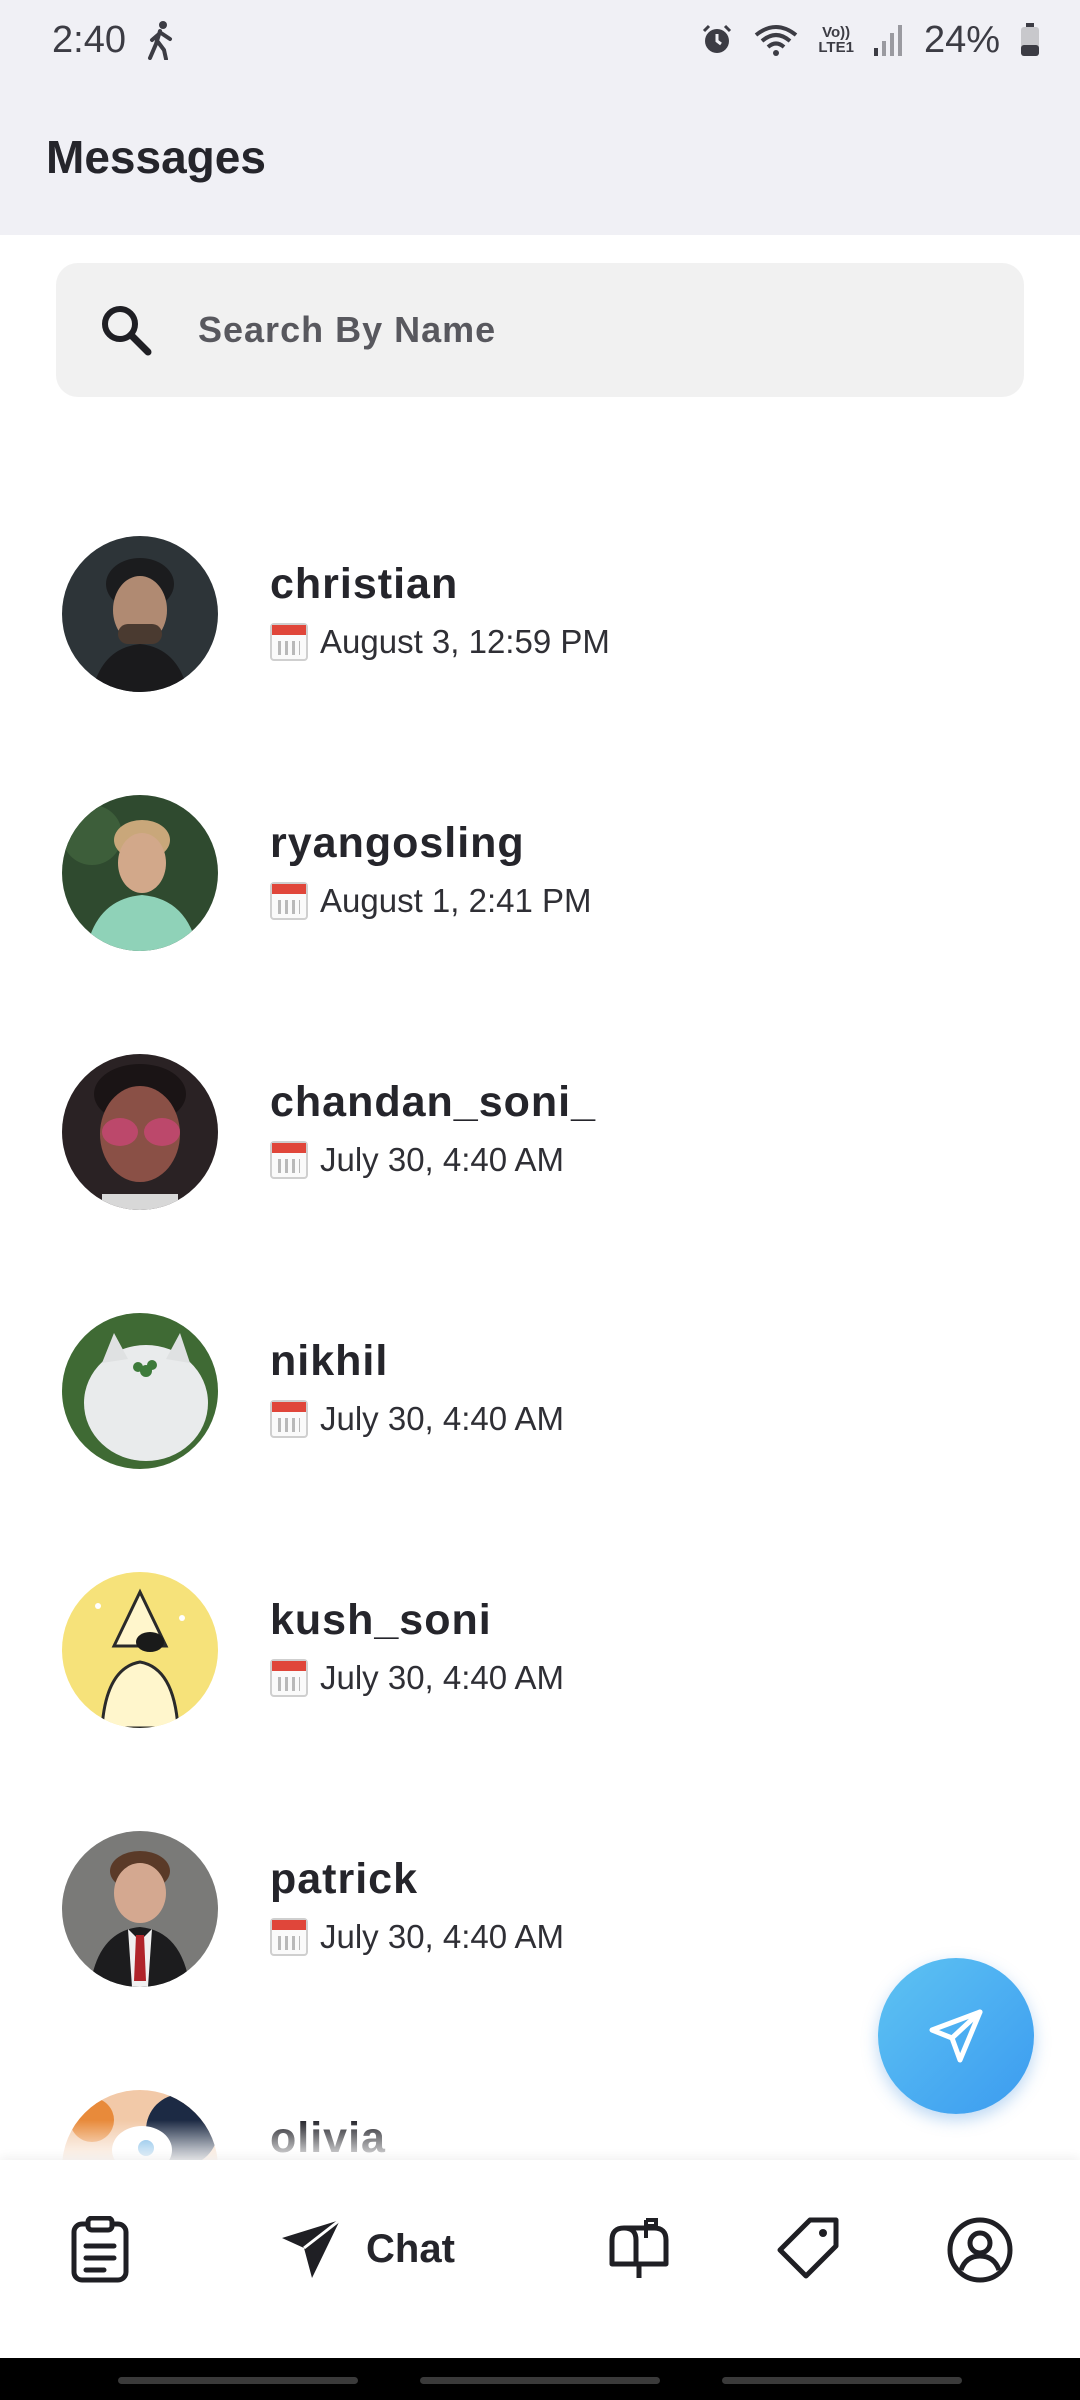 This screenshot has width=1080, height=2400. I want to click on clipboard-icon, so click(100, 2249).